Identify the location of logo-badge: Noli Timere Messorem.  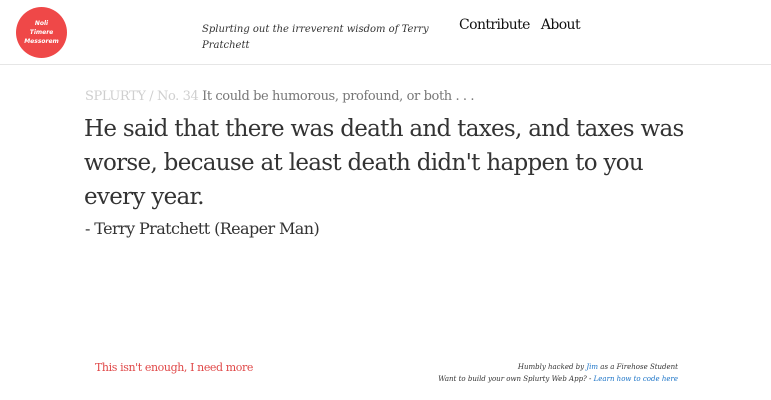
(41, 32).